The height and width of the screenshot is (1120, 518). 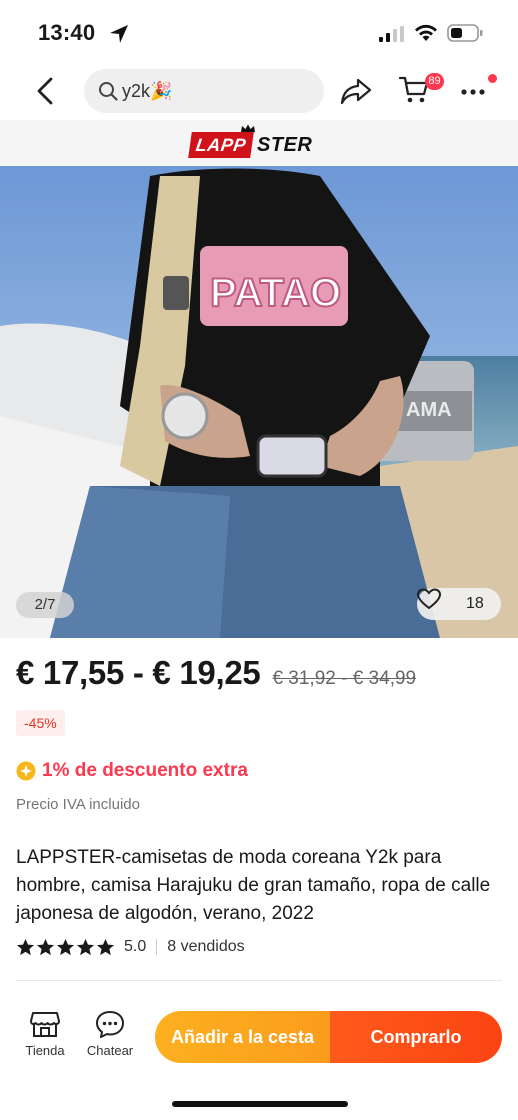 I want to click on share-icon, so click(x=356, y=91).